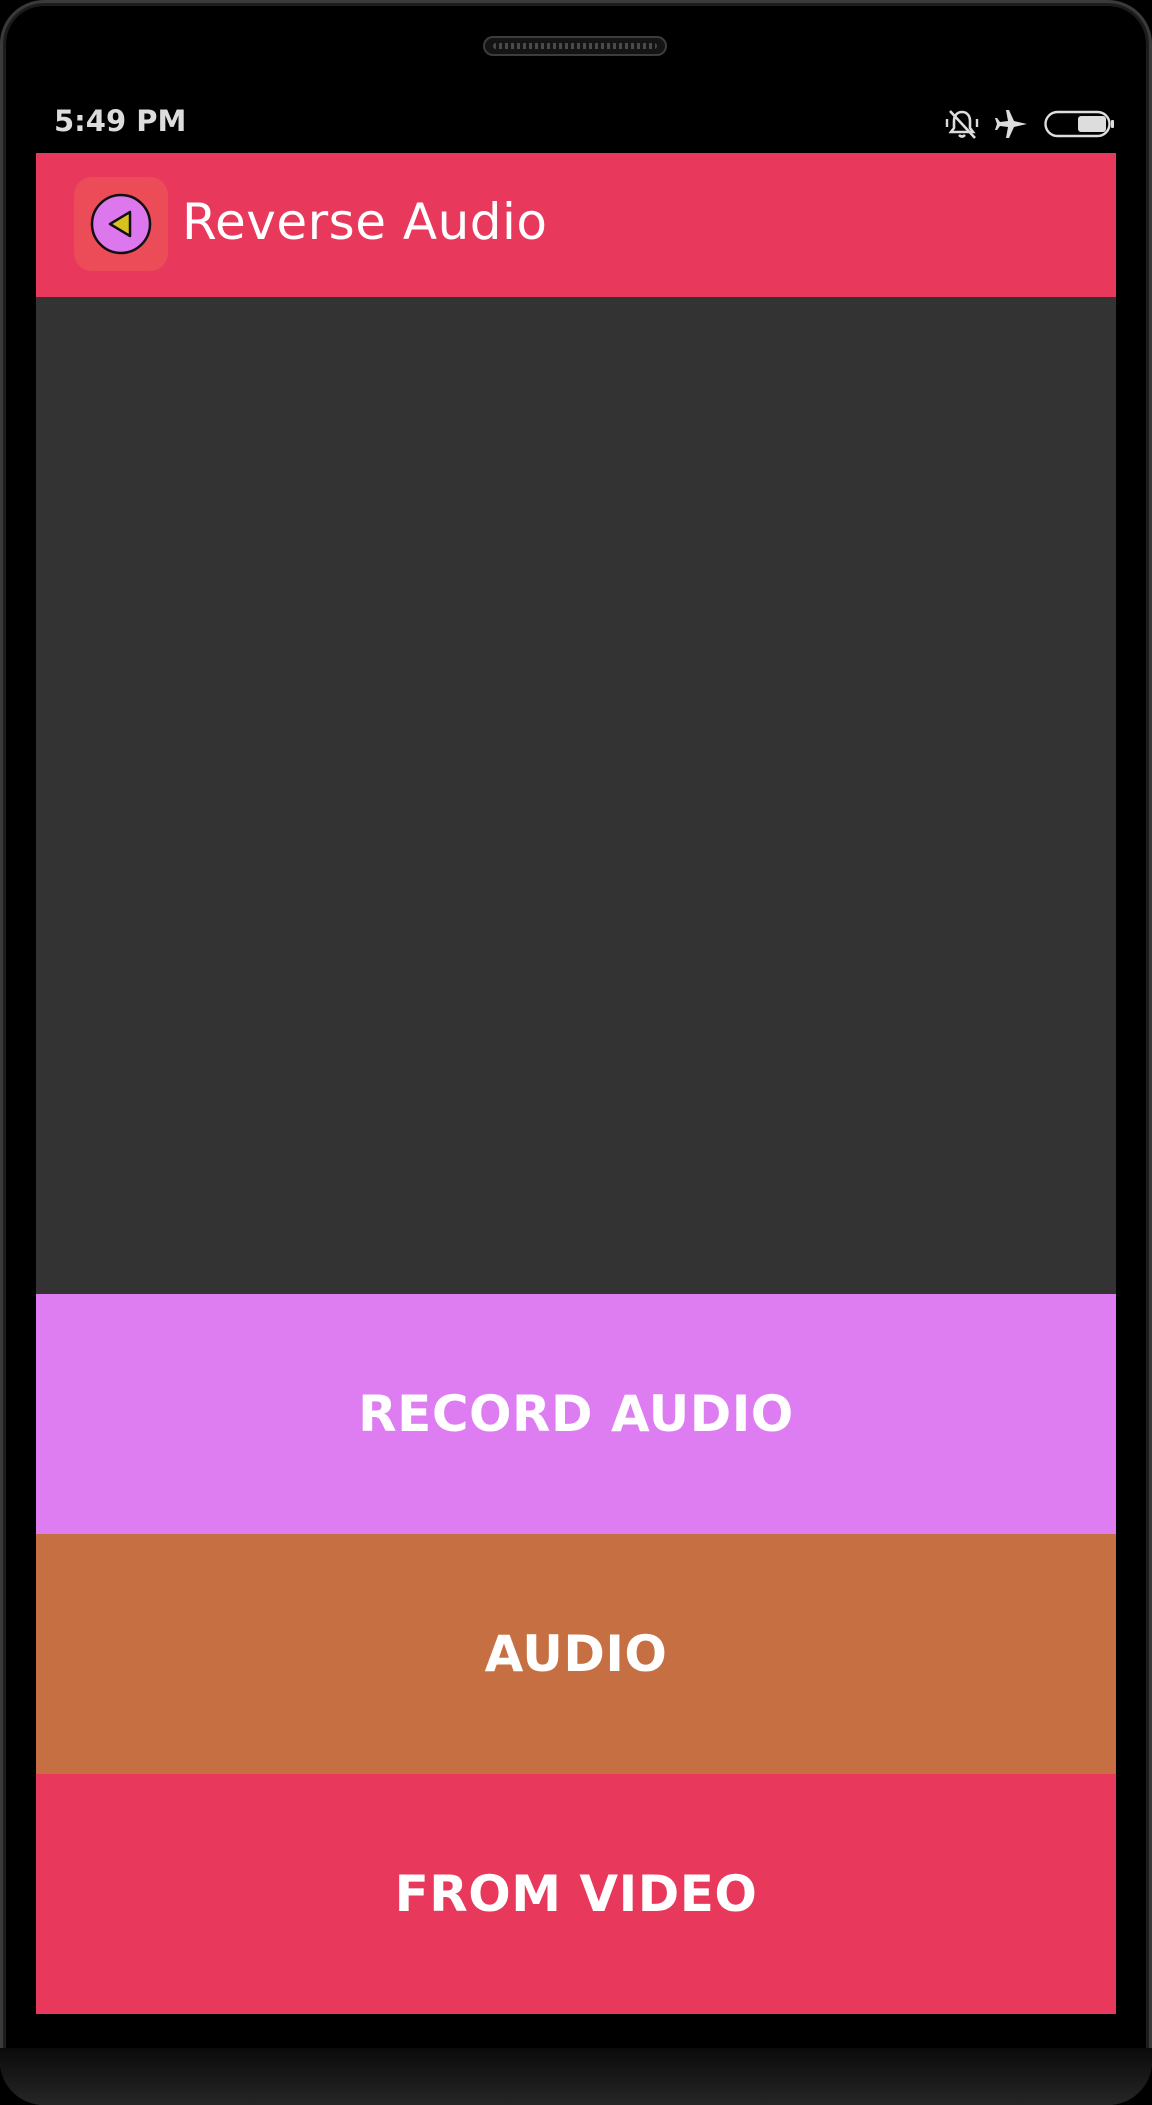 The height and width of the screenshot is (2105, 1152). I want to click on vibrate-bell-off-icon, so click(962, 124).